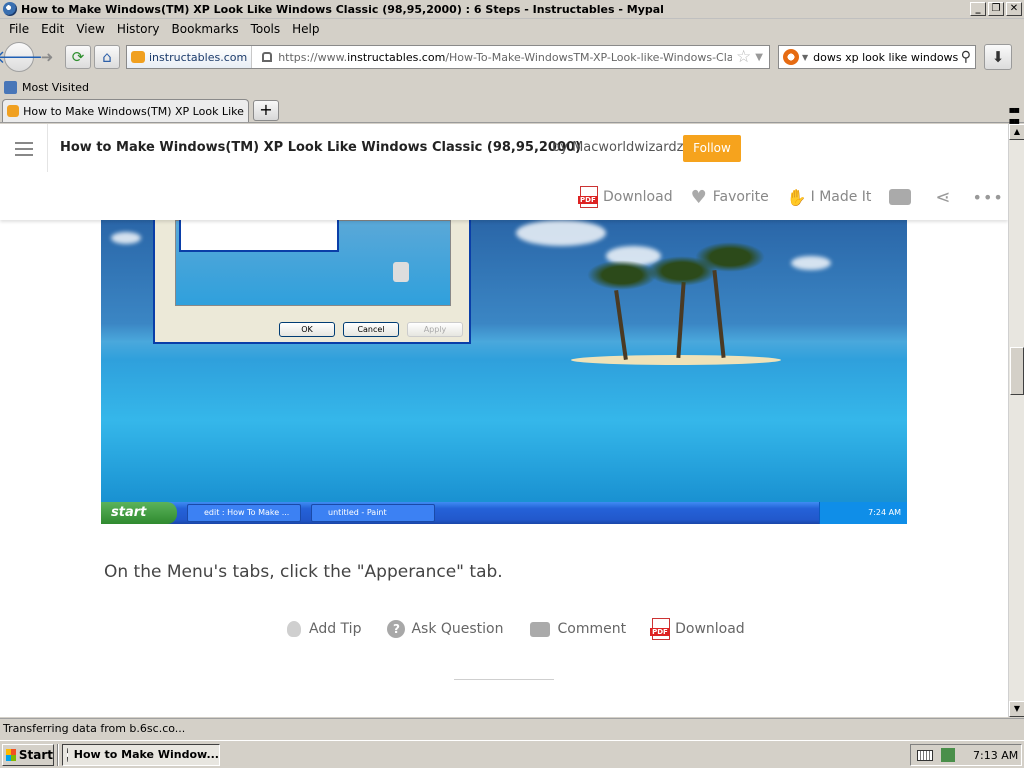 Image resolution: width=1024 pixels, height=768 pixels. Describe the element at coordinates (638, 197) in the screenshot. I see `download-label: Download` at that location.